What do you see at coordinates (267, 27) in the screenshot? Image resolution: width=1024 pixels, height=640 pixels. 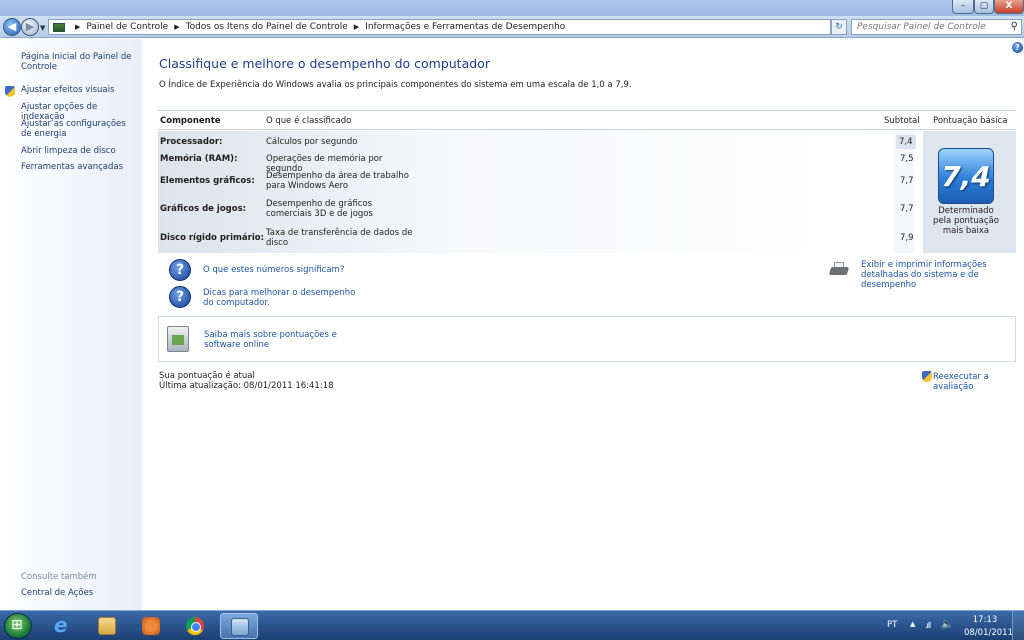 I see `breadcrumb-all-items: Todos os Itens do Painel de Controle` at bounding box center [267, 27].